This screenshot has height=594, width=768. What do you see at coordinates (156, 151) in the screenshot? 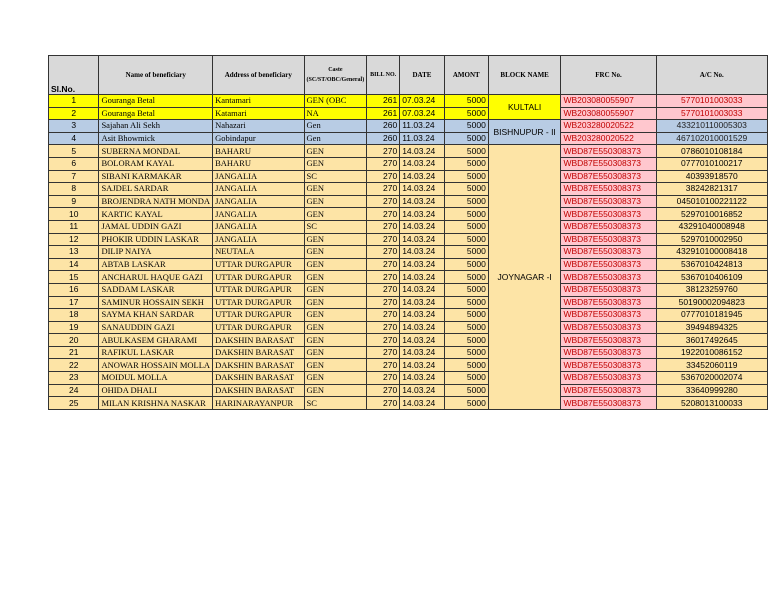
I see `cell-name: SUBERNA MONDAL` at bounding box center [156, 151].